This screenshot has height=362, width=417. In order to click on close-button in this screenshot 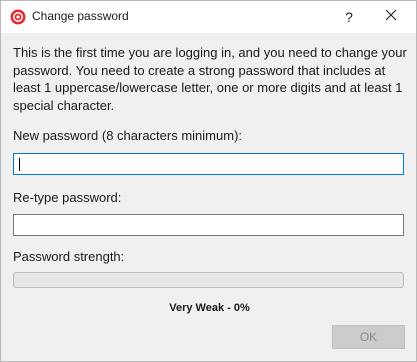, I will do `click(391, 17)`.